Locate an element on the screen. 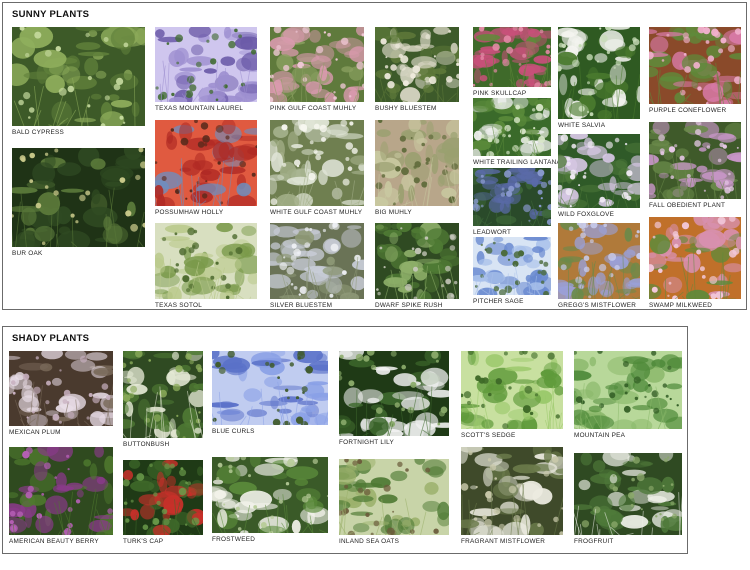  plant-photo-mountain-pea is located at coordinates (628, 390).